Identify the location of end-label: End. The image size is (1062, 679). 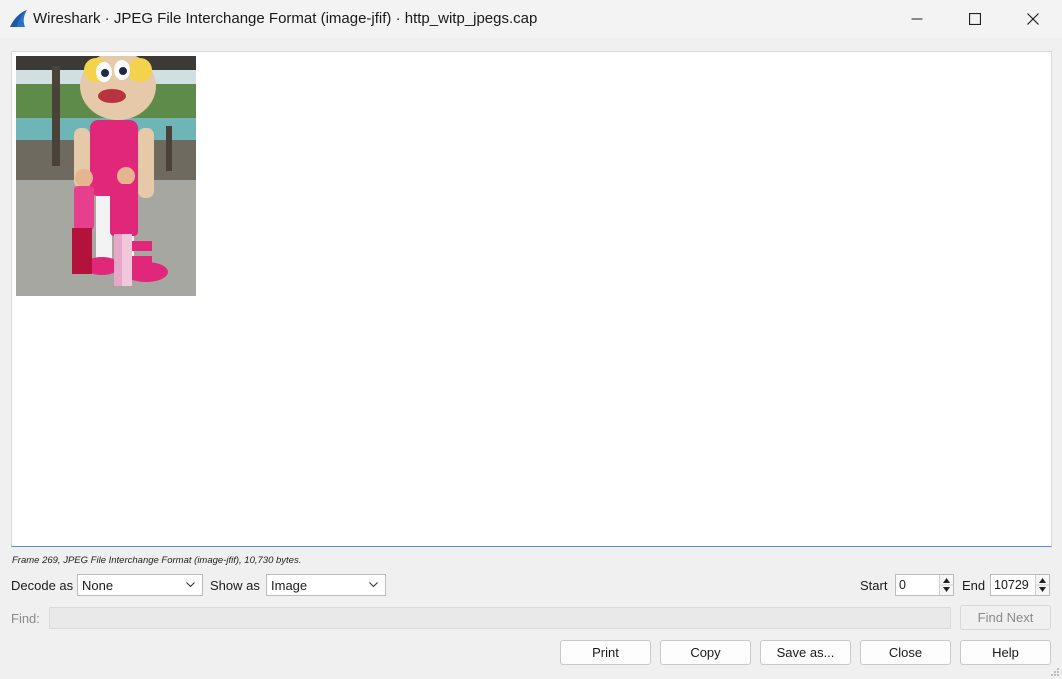
(974, 585).